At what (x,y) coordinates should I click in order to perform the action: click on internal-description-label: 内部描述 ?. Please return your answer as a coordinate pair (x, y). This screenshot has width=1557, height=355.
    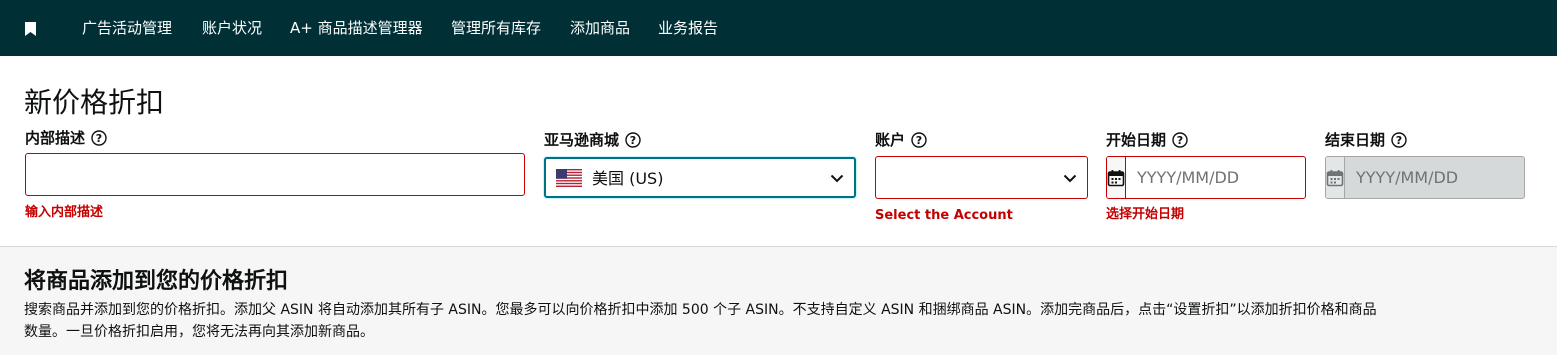
    Looking at the image, I should click on (66, 138).